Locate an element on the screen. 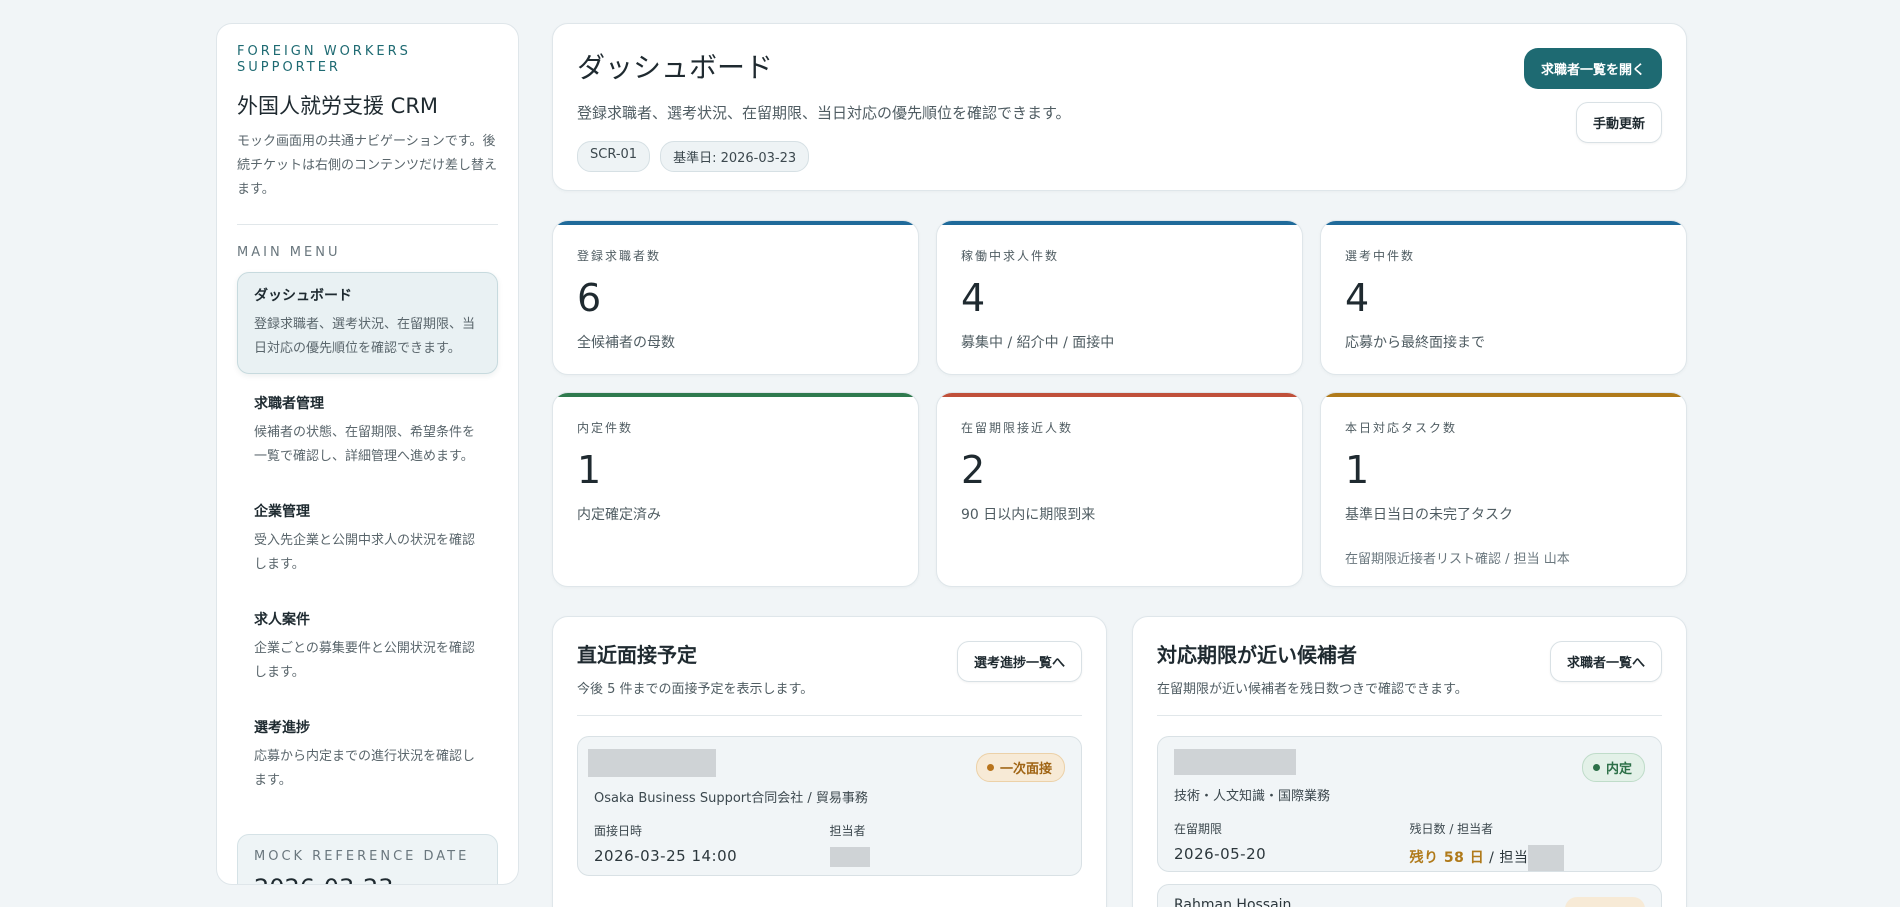 The image size is (1900, 907). sidebar-item-title: 選考進捗 is located at coordinates (282, 728).